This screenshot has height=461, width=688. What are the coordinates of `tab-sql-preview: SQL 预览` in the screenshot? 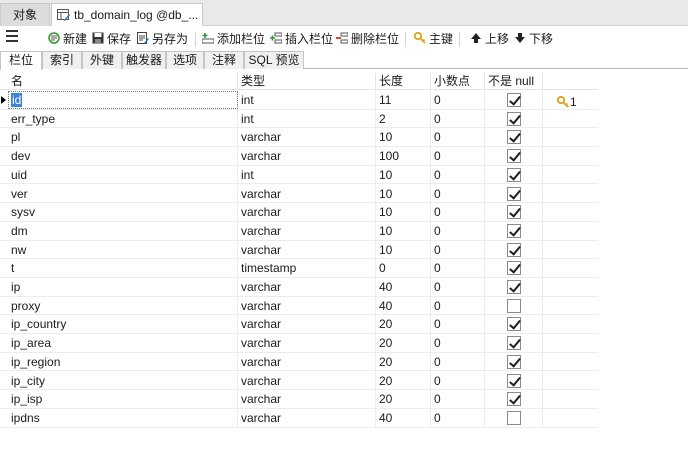 It's located at (274, 60).